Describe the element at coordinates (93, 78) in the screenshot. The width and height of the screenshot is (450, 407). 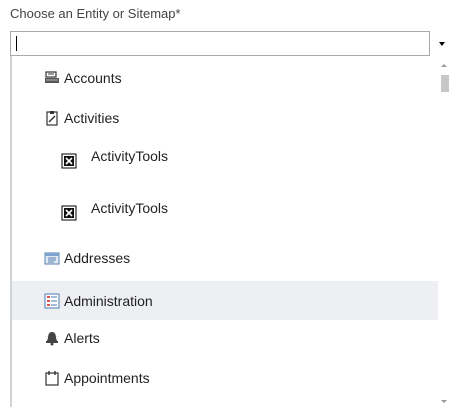
I see `list-item-label: Accounts` at that location.